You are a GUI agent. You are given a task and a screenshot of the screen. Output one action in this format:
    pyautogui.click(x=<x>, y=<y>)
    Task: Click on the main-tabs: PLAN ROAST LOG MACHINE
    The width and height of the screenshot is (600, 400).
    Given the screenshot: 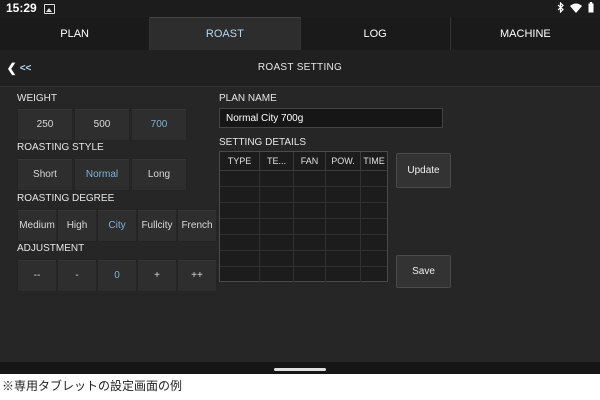 What is the action you would take?
    pyautogui.click(x=300, y=33)
    